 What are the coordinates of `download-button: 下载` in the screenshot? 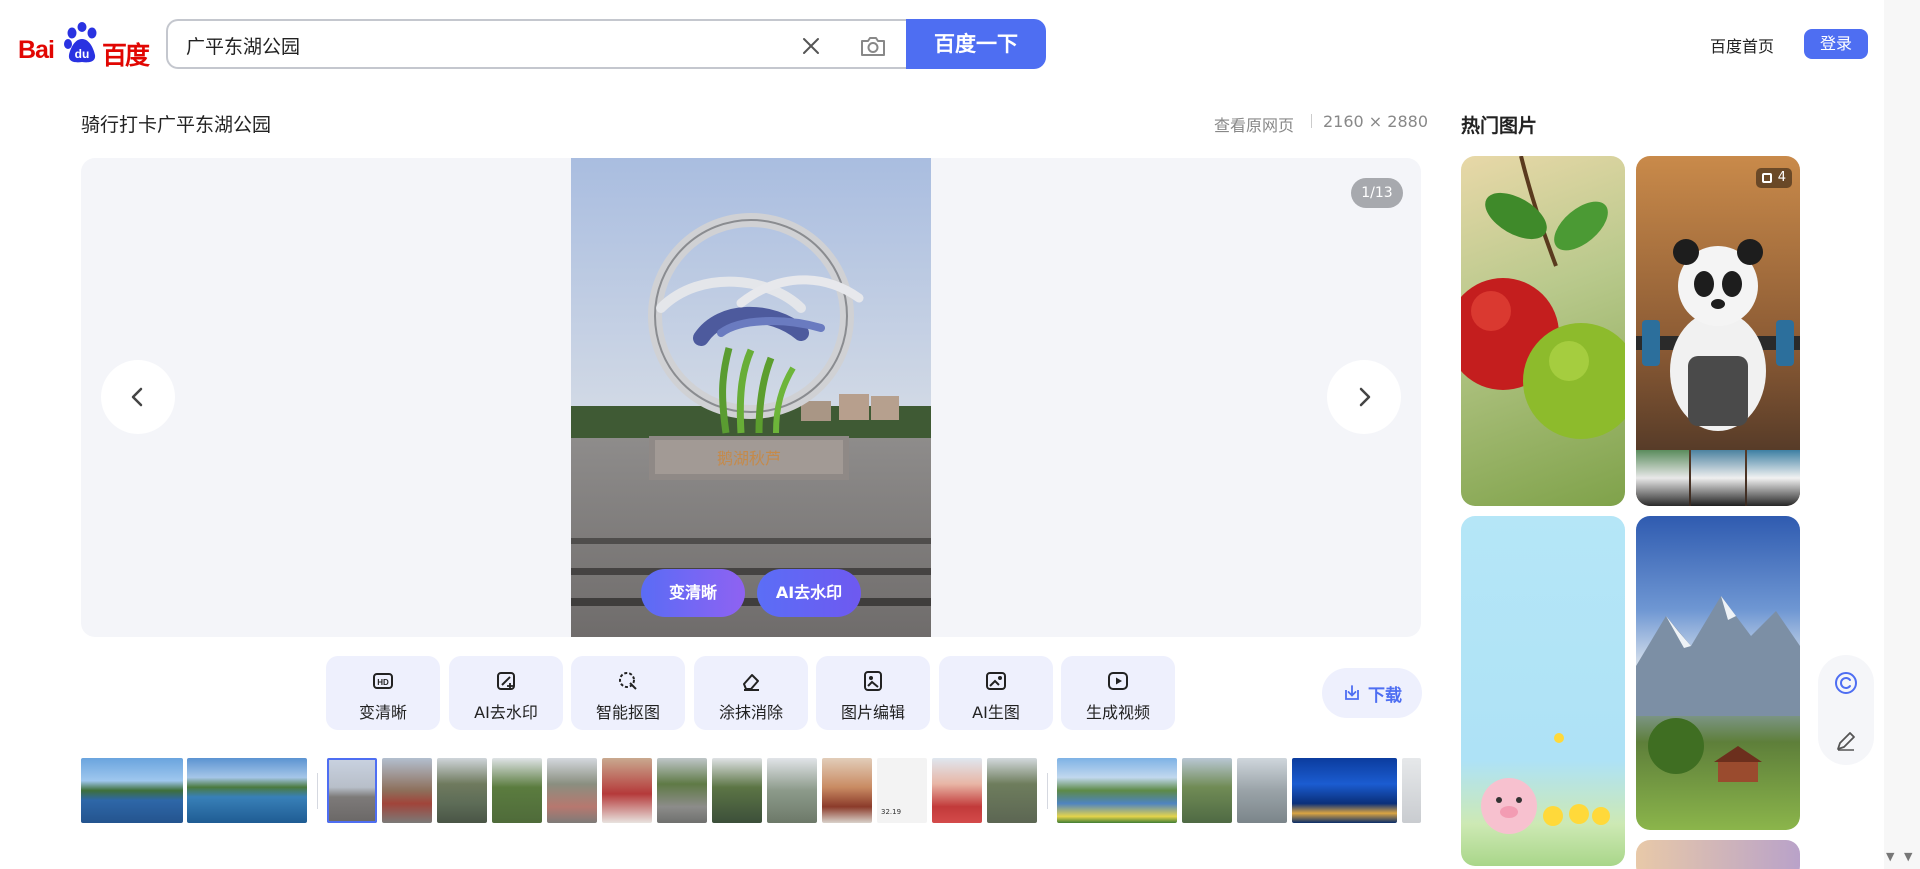 It's located at (1372, 693).